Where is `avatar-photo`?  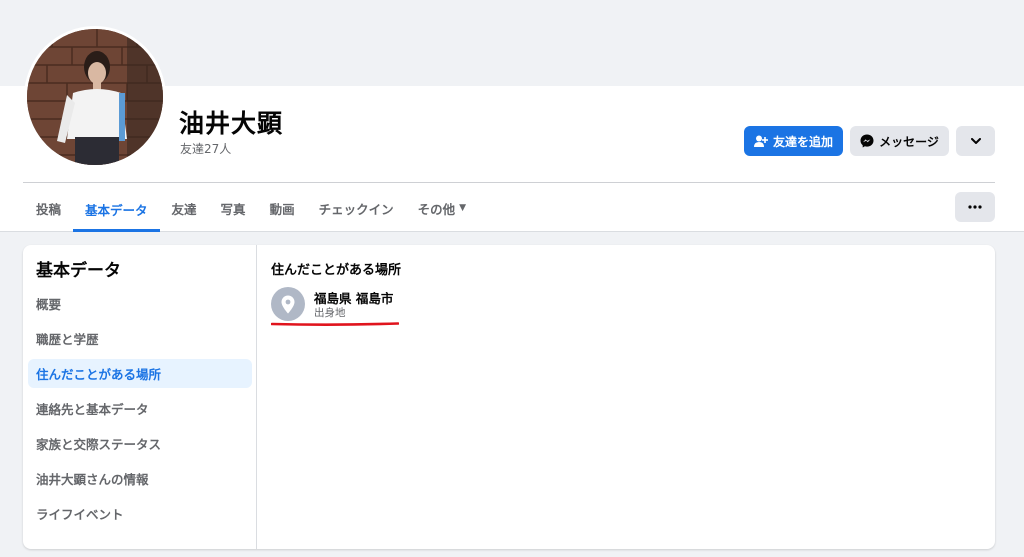 avatar-photo is located at coordinates (95, 97).